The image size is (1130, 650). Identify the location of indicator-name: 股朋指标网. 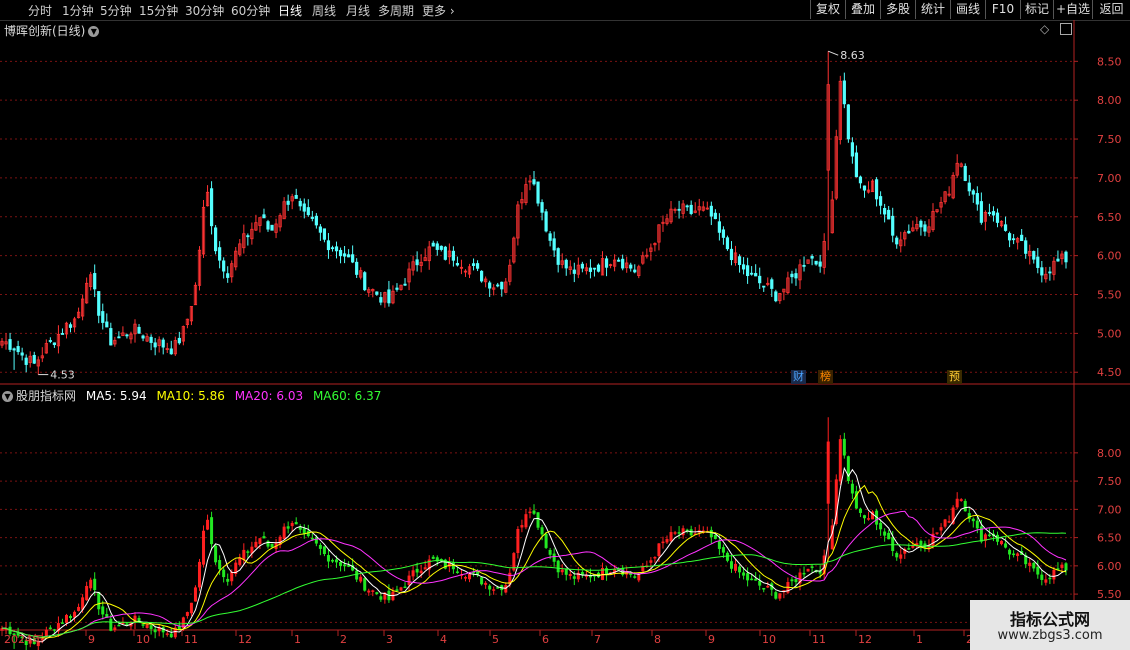
(46, 396).